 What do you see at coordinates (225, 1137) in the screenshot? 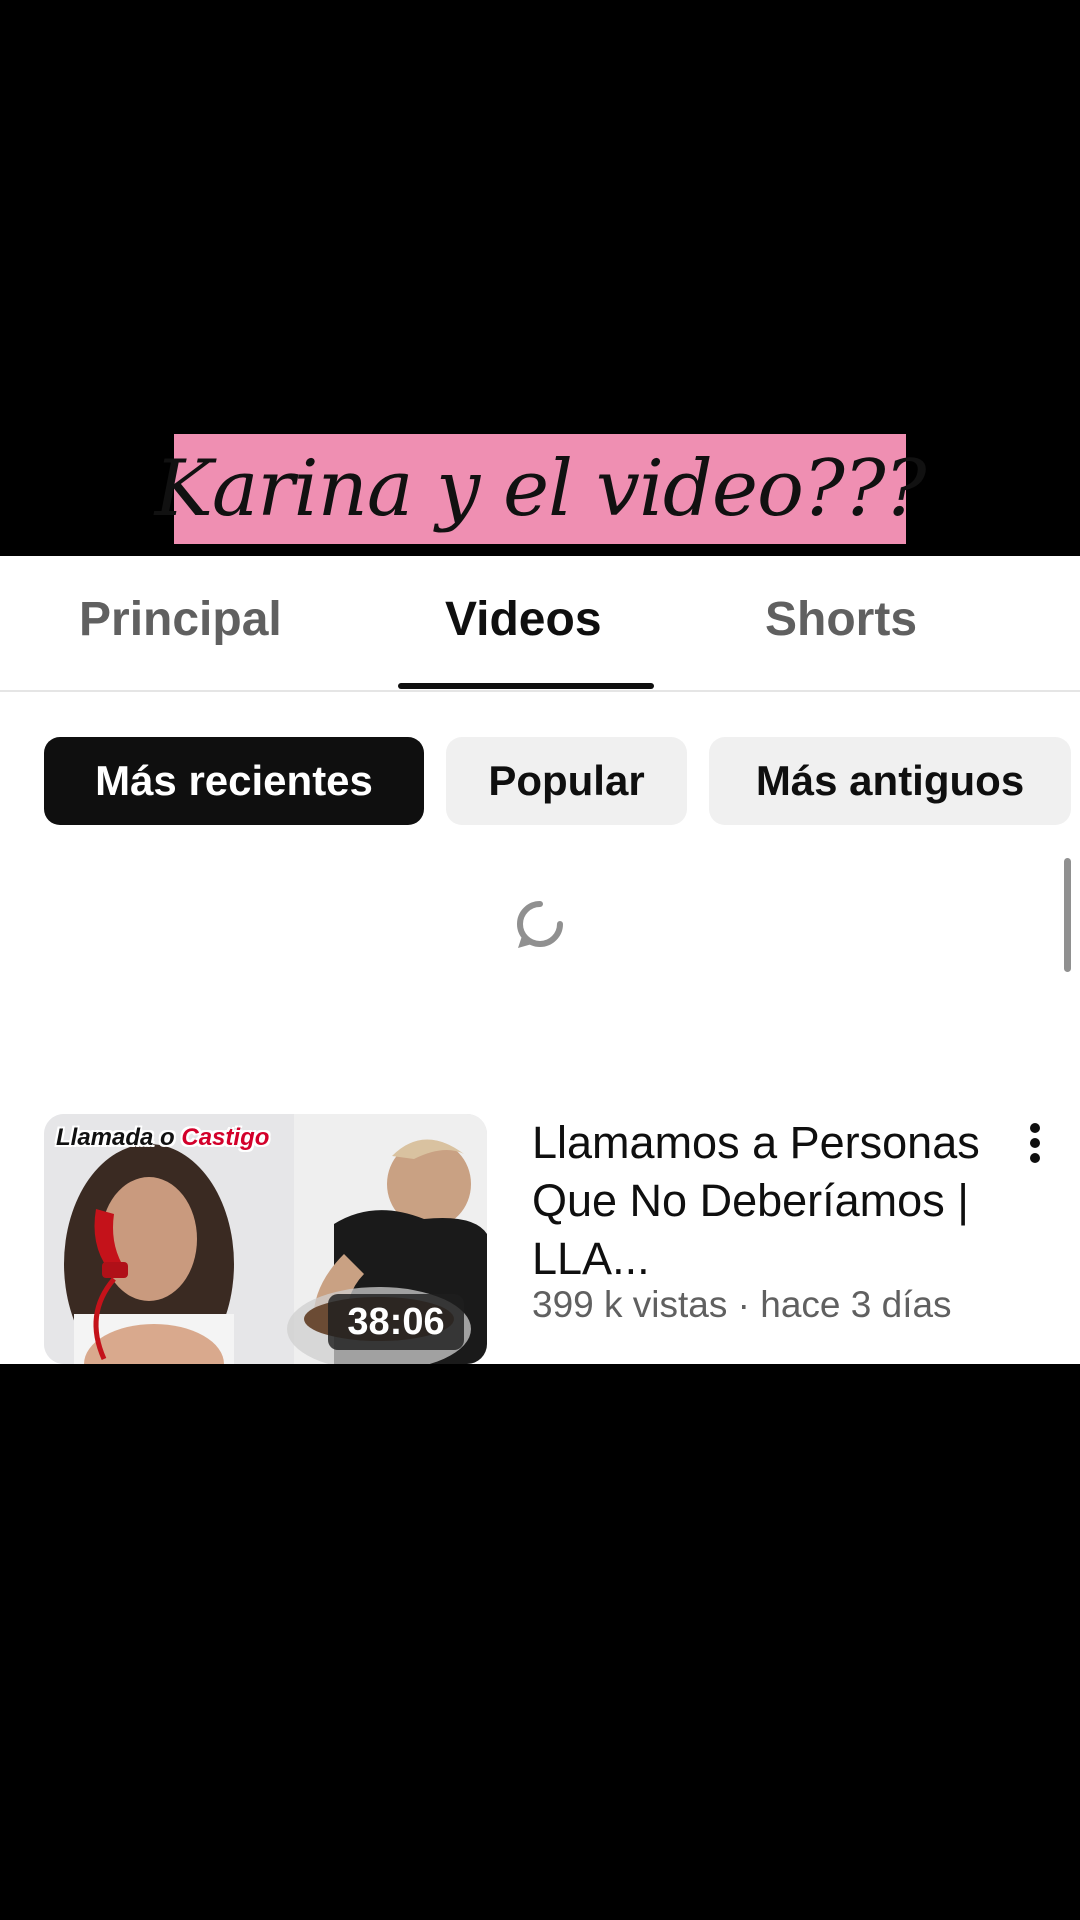
I see `thumbnail-tag-part2: Castigo` at bounding box center [225, 1137].